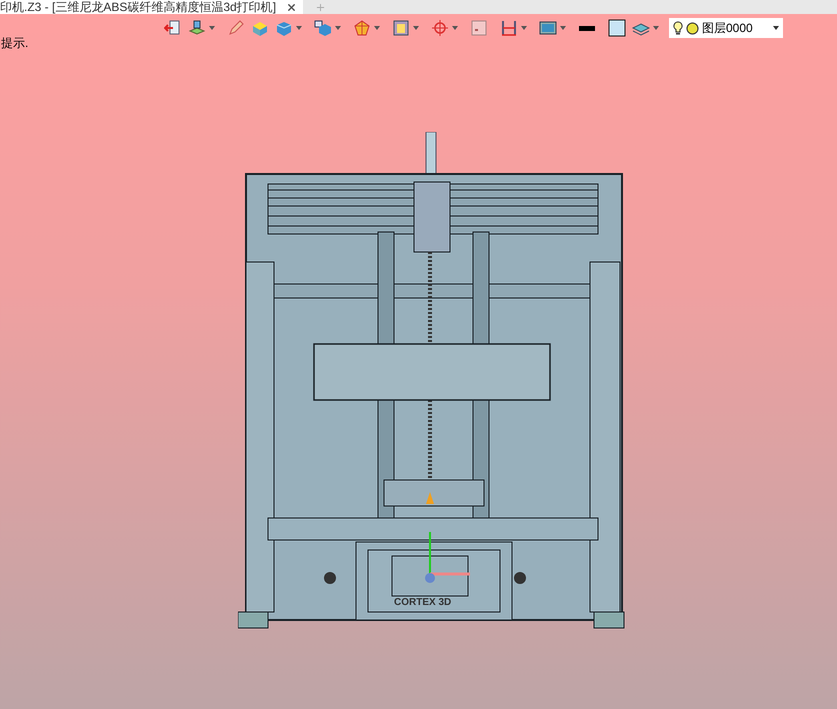  Describe the element at coordinates (236, 28) in the screenshot. I see `pencil-icon` at that location.